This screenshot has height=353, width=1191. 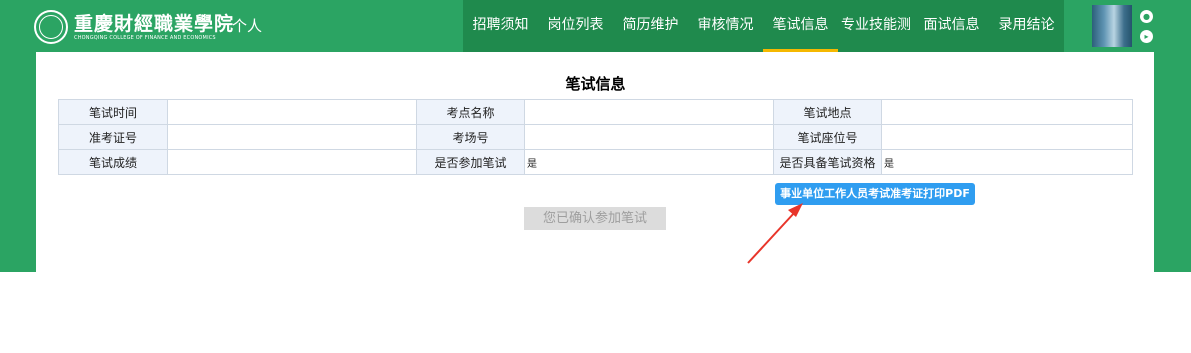 I want to click on nav-review-status: 审核情况, so click(x=725, y=26).